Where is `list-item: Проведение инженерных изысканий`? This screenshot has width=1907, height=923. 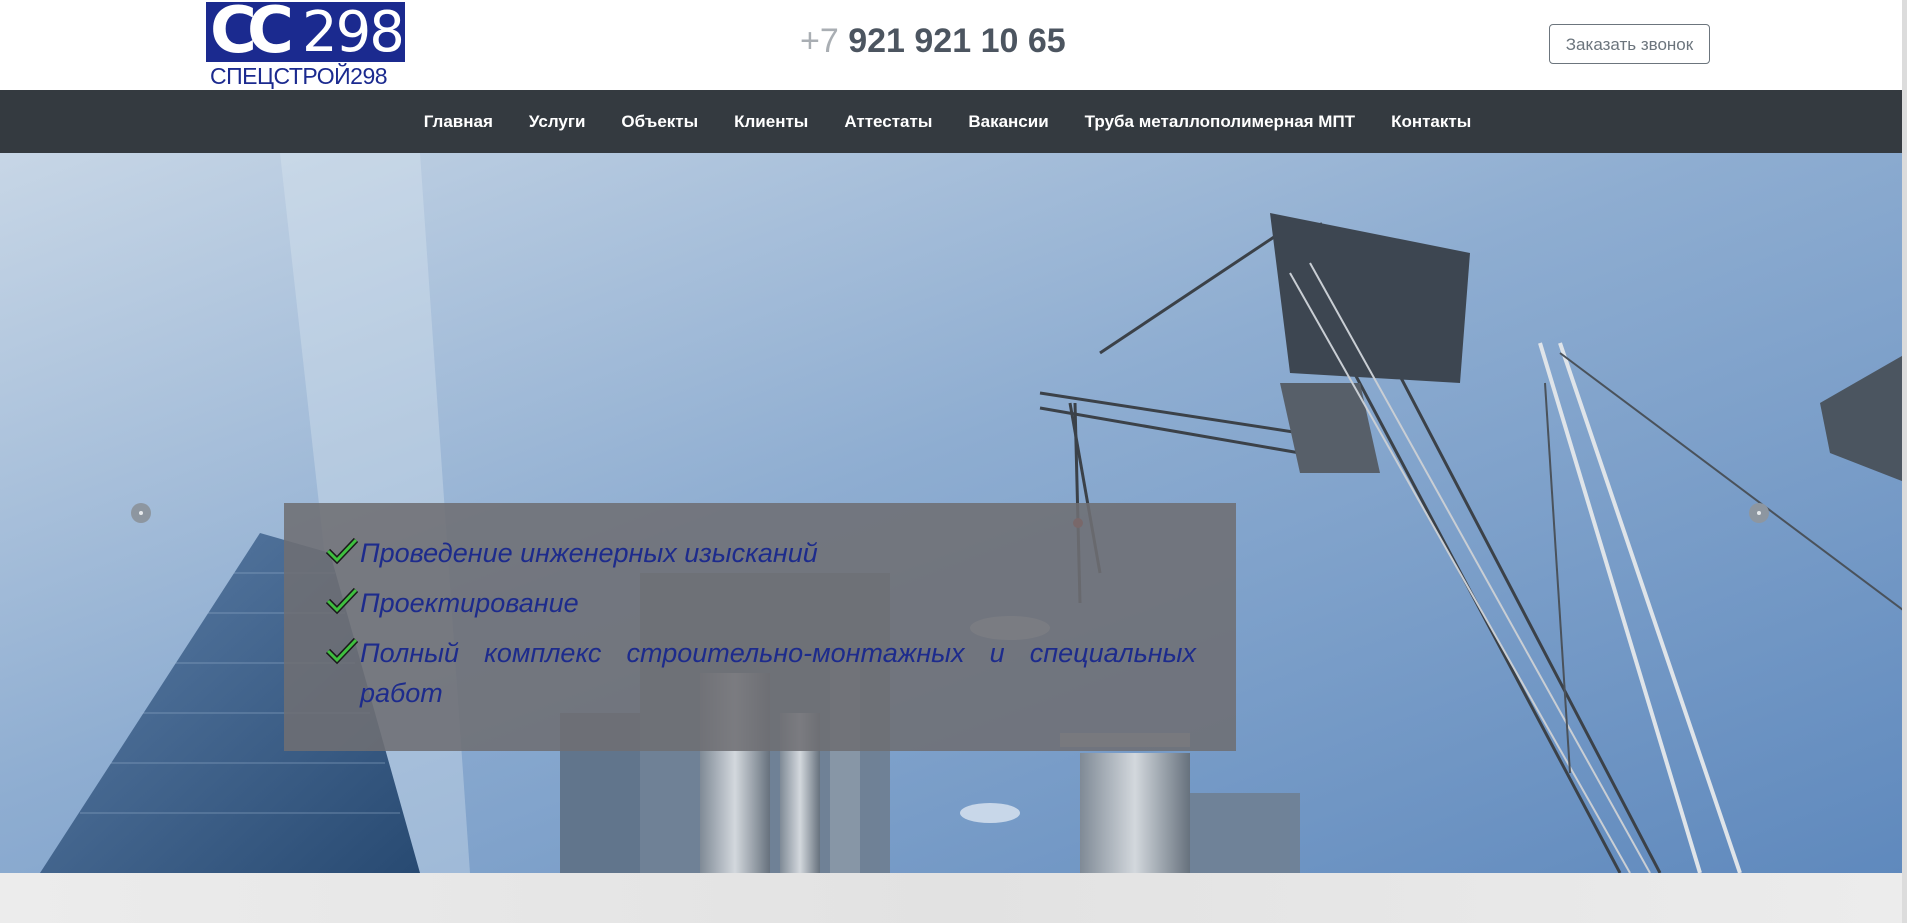
list-item: Проведение инженерных изысканий is located at coordinates (761, 553).